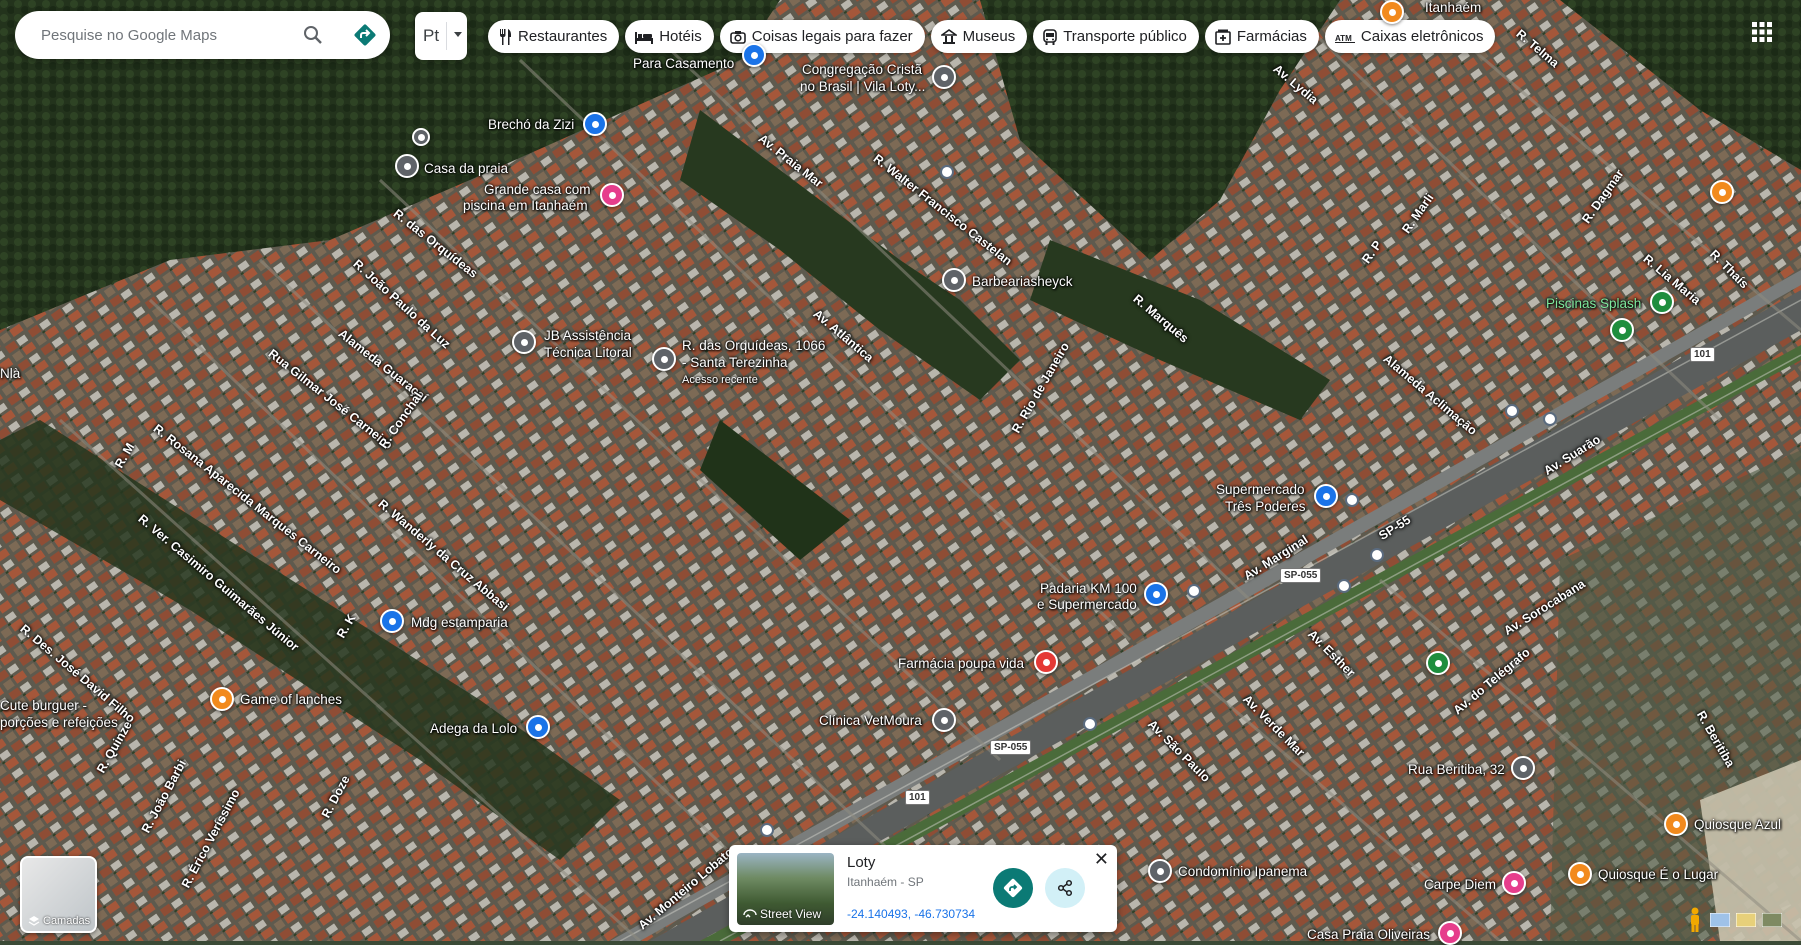 The width and height of the screenshot is (1801, 945). Describe the element at coordinates (1746, 920) in the screenshot. I see `terrain-thumbnail-icon` at that location.